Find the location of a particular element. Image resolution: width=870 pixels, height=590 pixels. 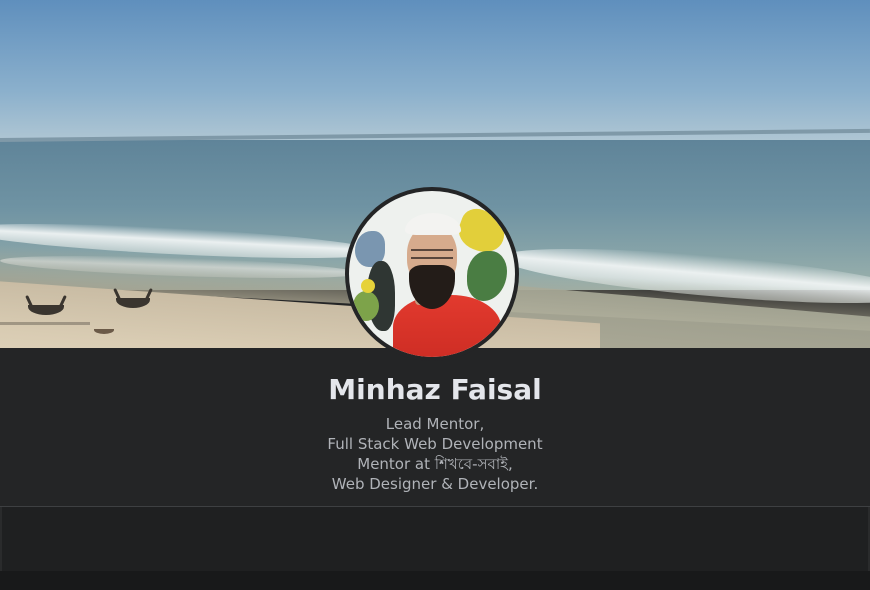

bottom-strip is located at coordinates (435, 580).